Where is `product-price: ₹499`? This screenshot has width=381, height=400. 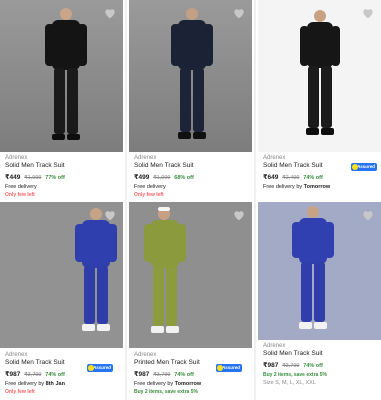
product-price: ₹499 is located at coordinates (142, 177).